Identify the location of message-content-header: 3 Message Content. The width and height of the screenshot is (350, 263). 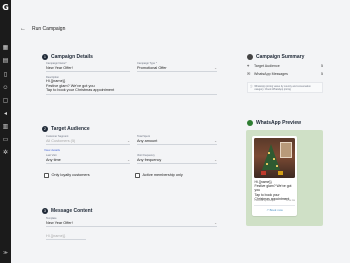
(67, 211).